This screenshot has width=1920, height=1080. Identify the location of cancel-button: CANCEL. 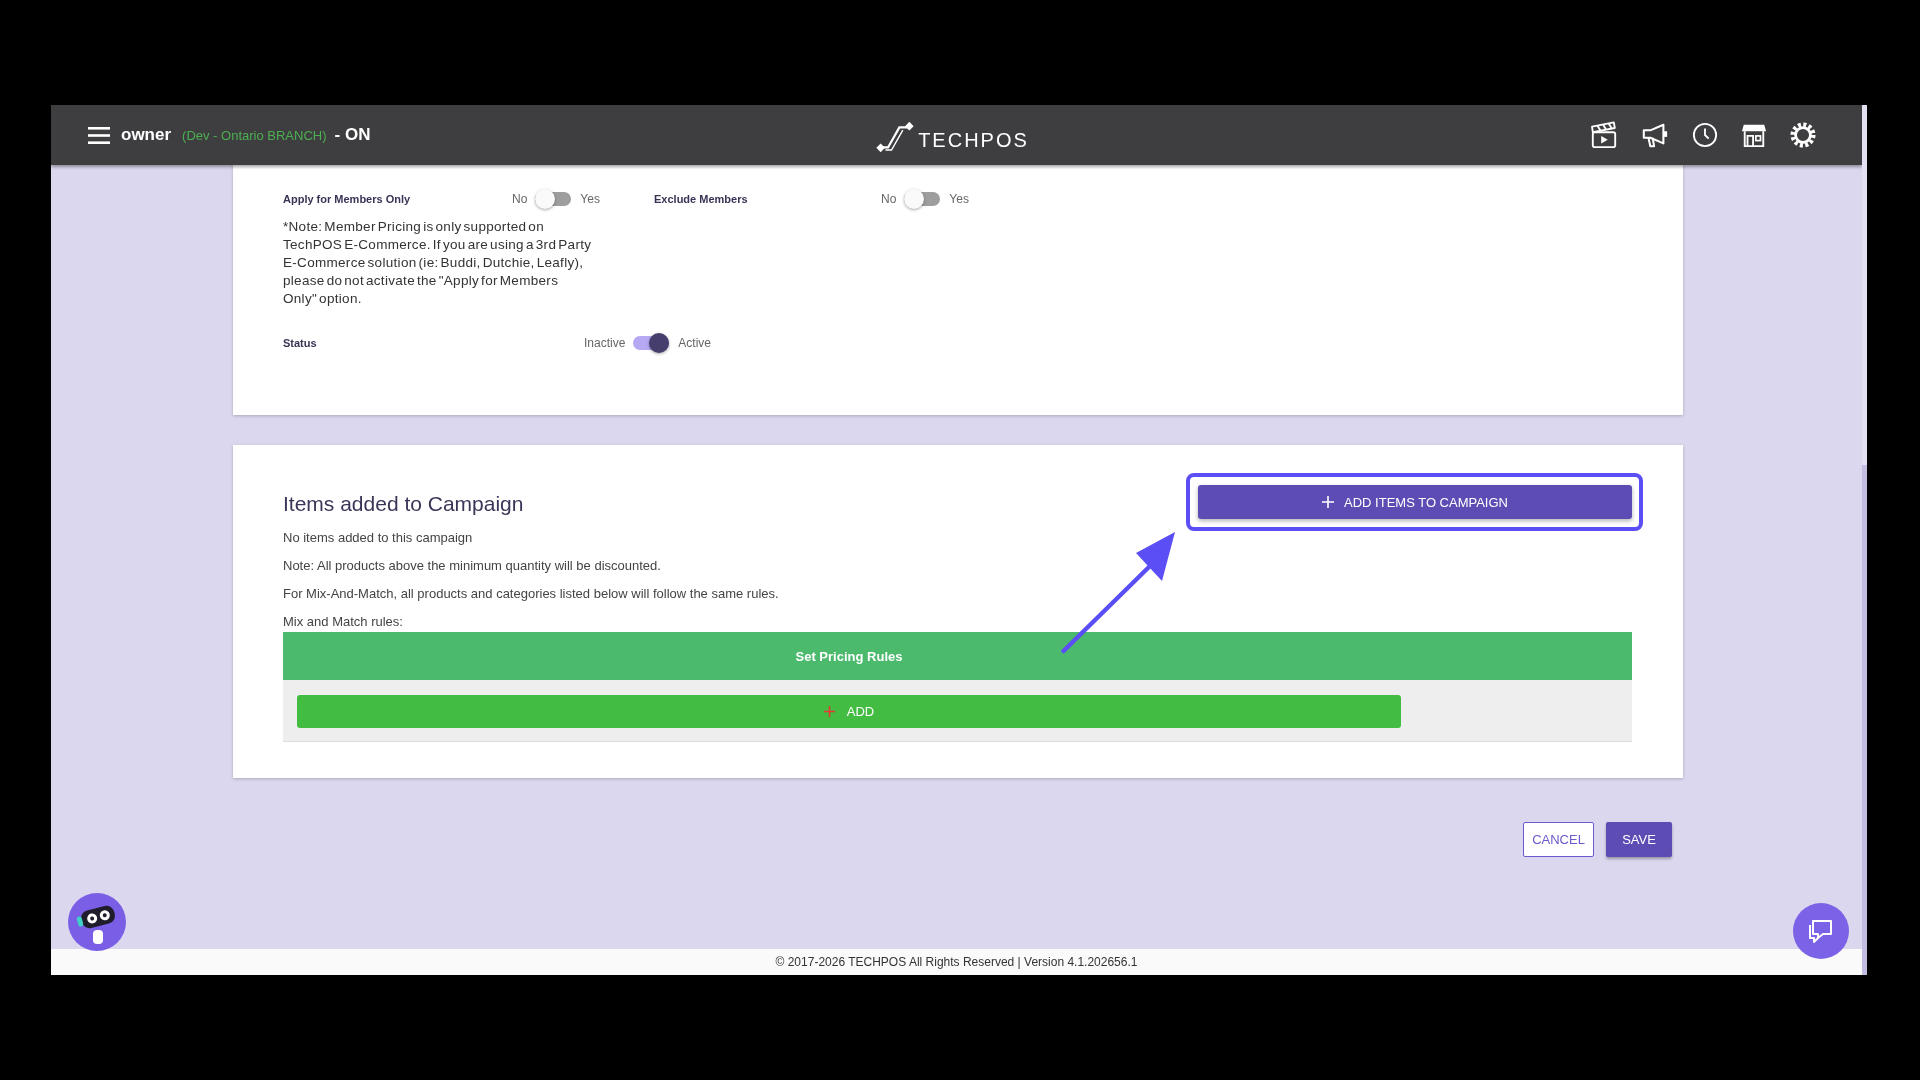
(1558, 839).